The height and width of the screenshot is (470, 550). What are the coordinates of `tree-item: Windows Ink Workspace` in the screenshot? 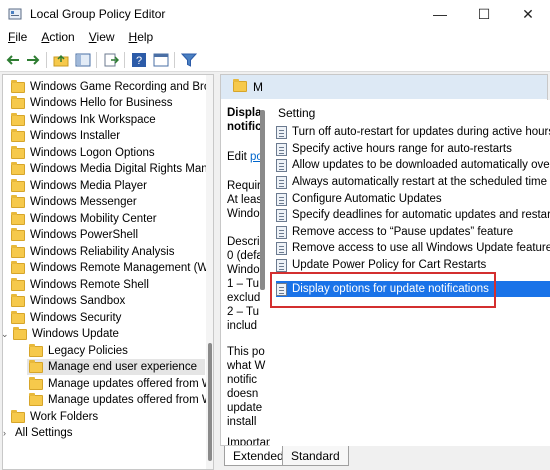 It's located at (83, 120).